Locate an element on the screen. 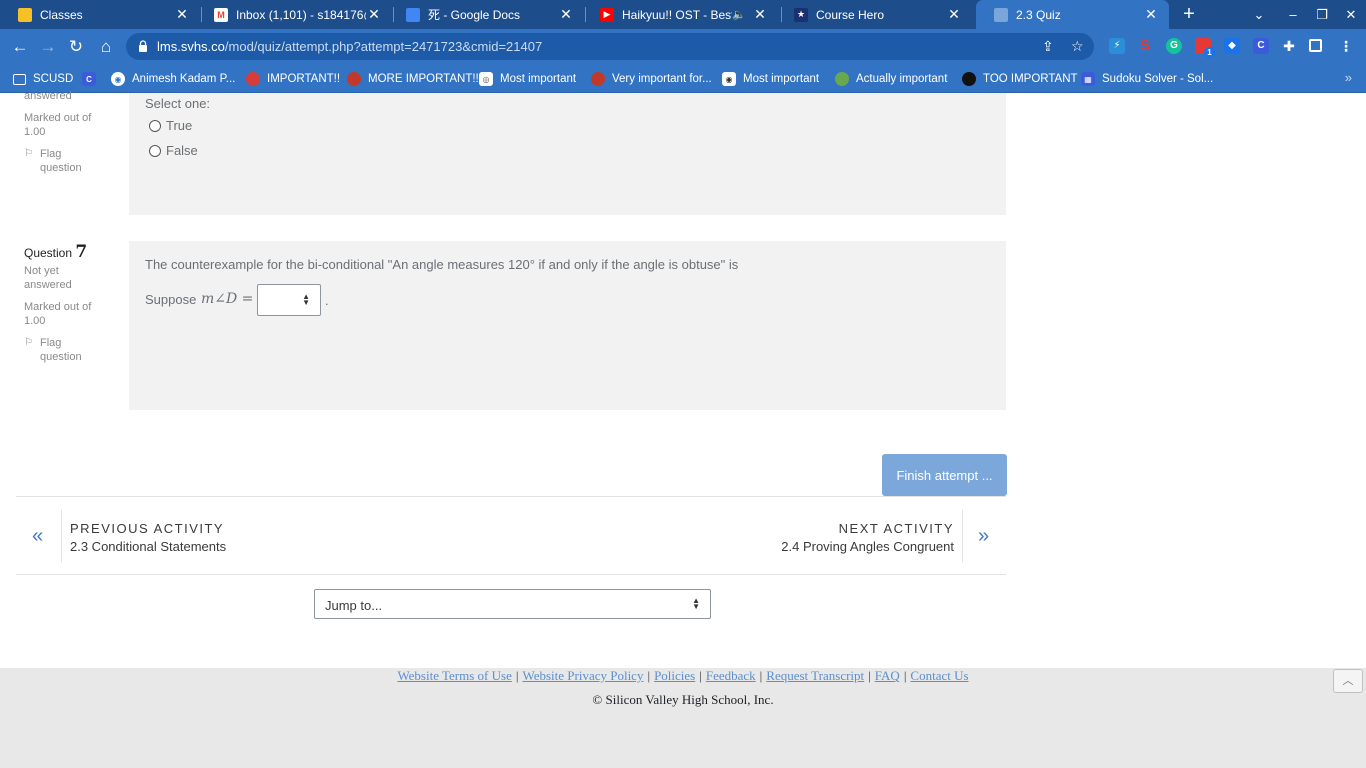 Image resolution: width=1366 pixels, height=768 pixels. footer-link-policies: Policies is located at coordinates (674, 675).